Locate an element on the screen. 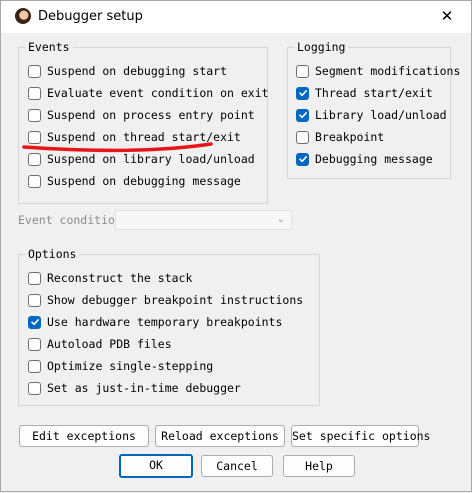  annotation-stroke is located at coordinates (117, 147).